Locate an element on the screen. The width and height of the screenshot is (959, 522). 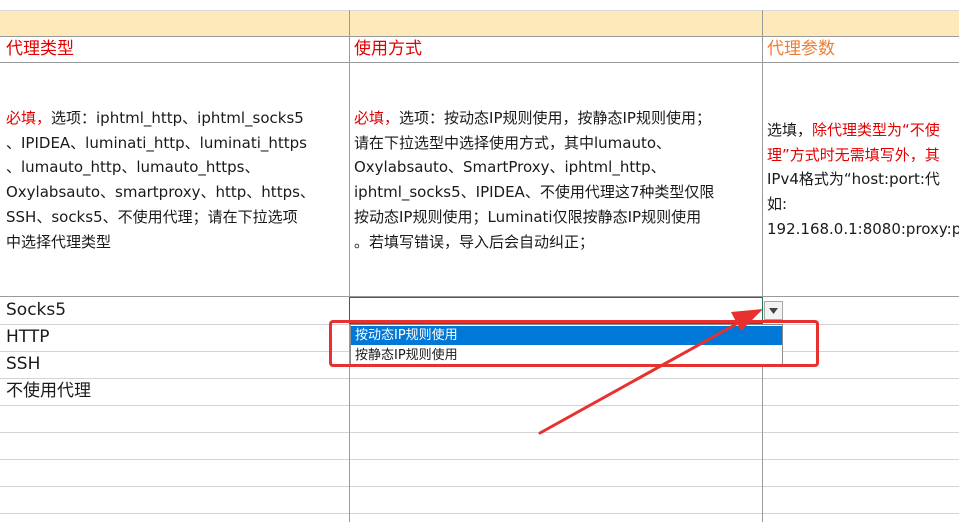
annotation-arrow-icon is located at coordinates (650, 372).